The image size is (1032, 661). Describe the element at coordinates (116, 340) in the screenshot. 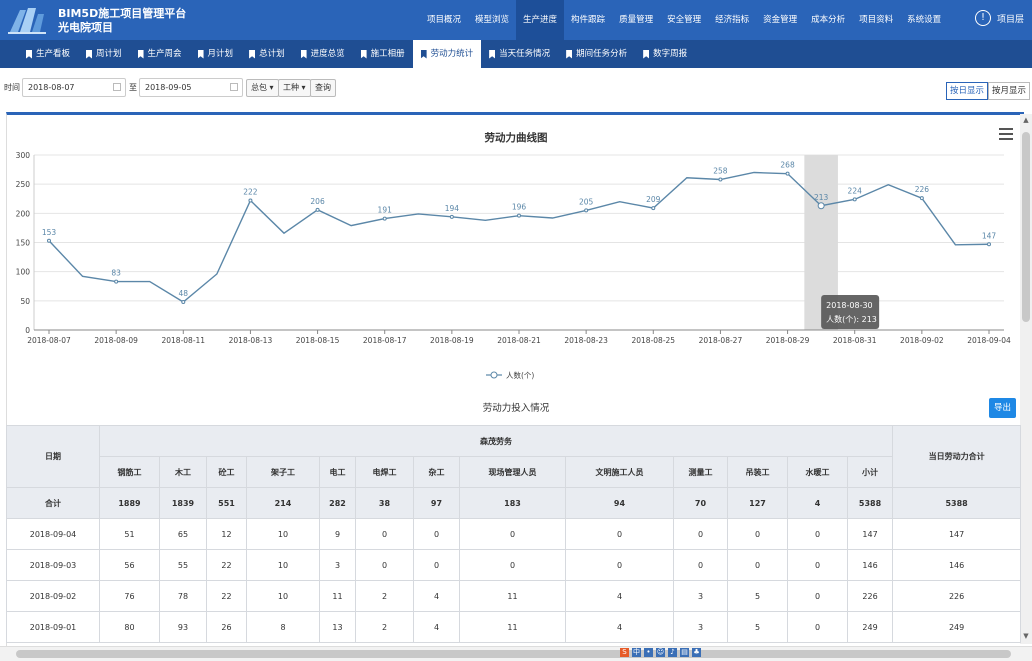

I see `x-tick-label: 2018-08-09` at that location.